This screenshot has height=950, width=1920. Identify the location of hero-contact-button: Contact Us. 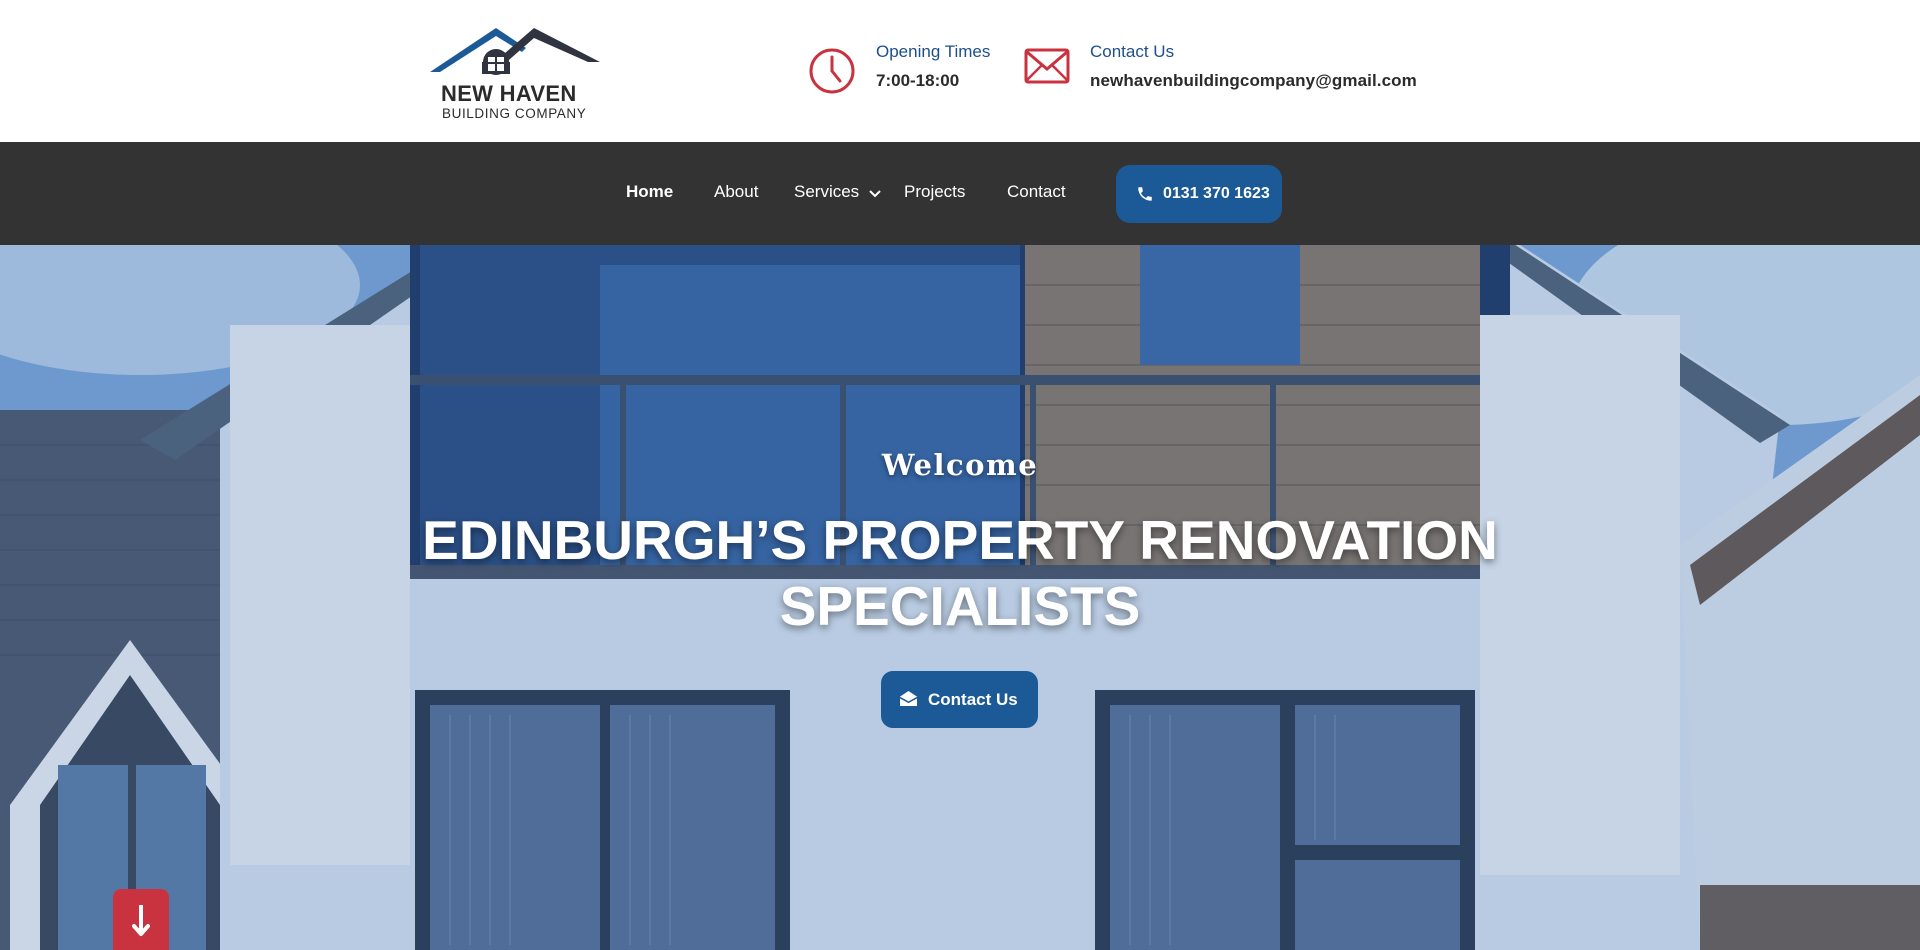
(959, 699).